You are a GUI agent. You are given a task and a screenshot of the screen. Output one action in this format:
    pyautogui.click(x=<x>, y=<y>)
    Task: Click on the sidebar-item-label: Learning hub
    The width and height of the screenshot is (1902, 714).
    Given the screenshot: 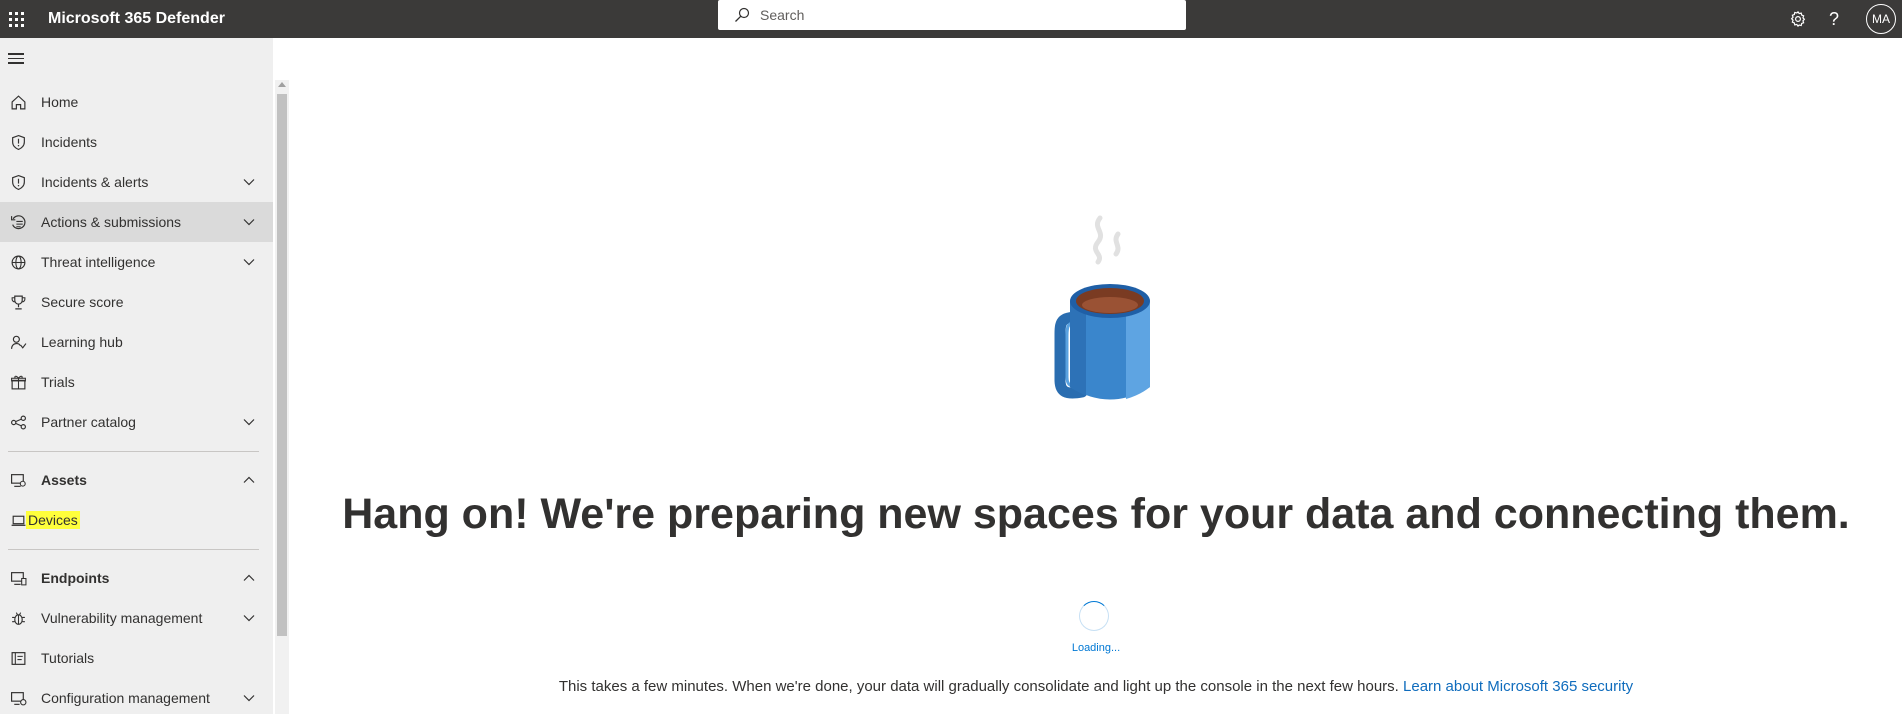 What is the action you would take?
    pyautogui.click(x=82, y=342)
    